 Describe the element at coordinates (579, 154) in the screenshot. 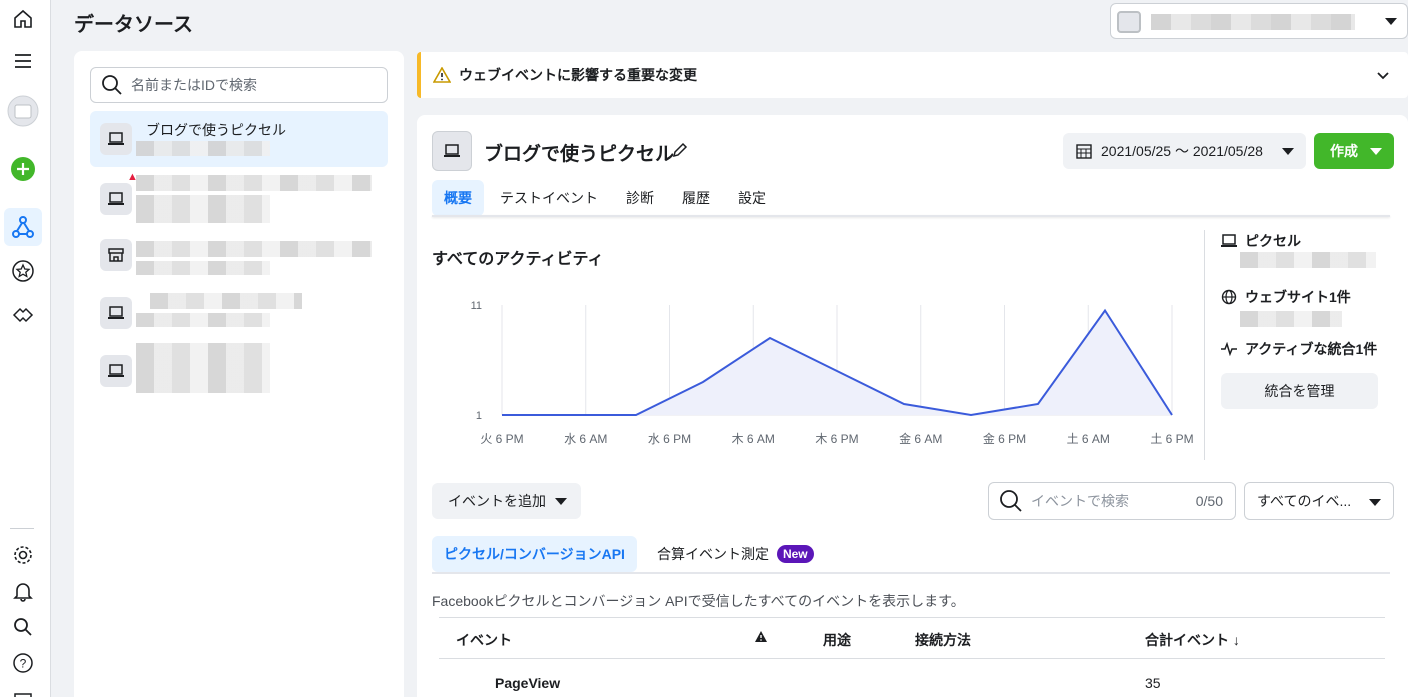

I see `pixel-title: ブログで使うピクセル` at that location.